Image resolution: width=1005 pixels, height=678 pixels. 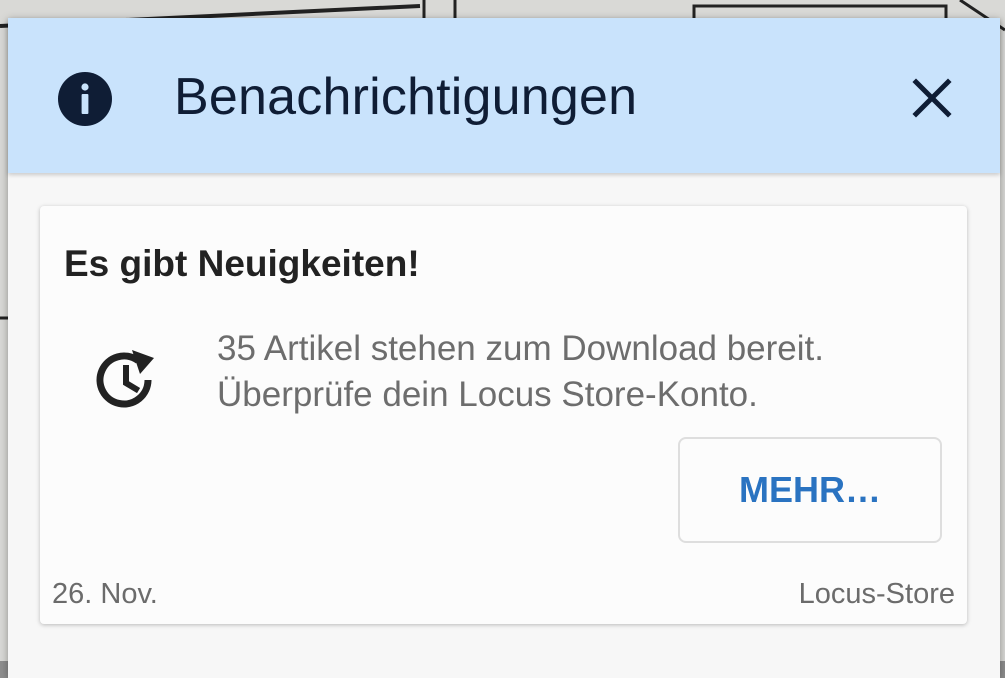 I want to click on message-line-2: Überprüfe dein Locus Store-Konto., so click(x=487, y=394).